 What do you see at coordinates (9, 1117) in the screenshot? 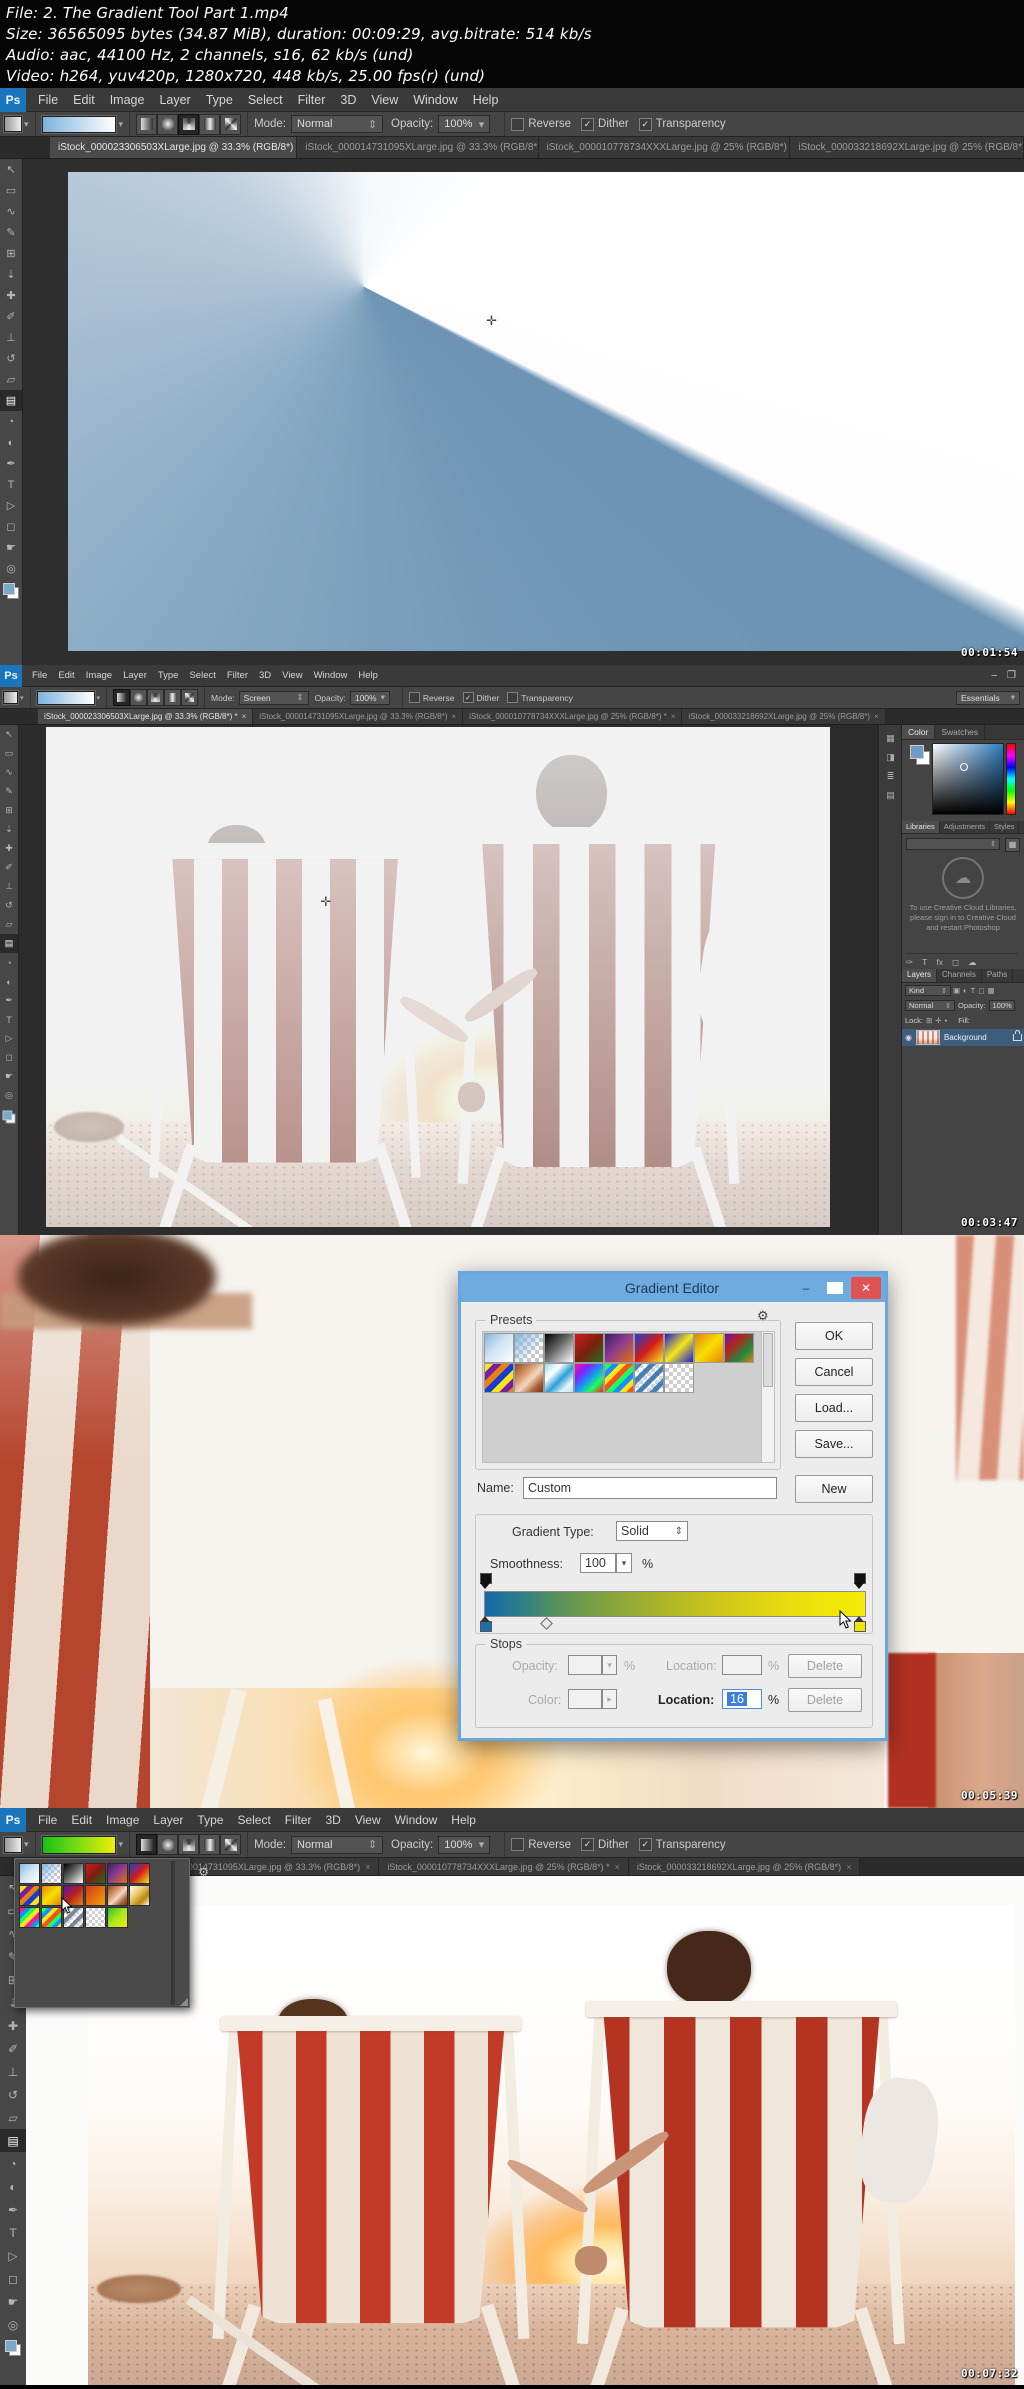
I see `foreground-background-swatches` at bounding box center [9, 1117].